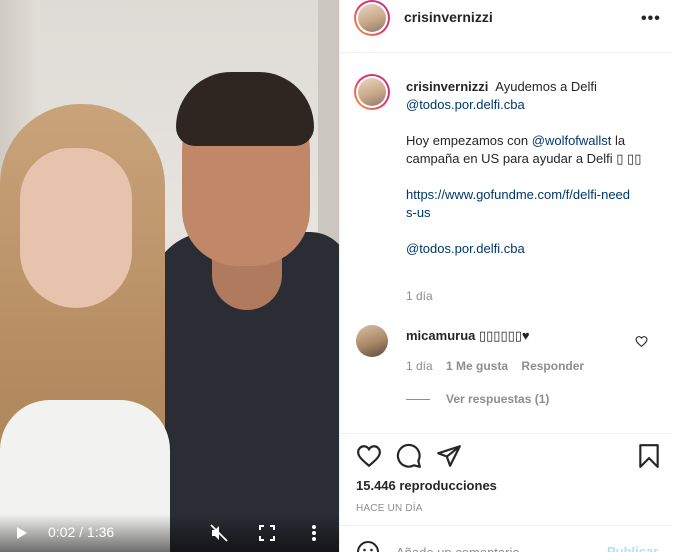 The height and width of the screenshot is (552, 673). I want to click on comment-username: micamurua, so click(440, 335).